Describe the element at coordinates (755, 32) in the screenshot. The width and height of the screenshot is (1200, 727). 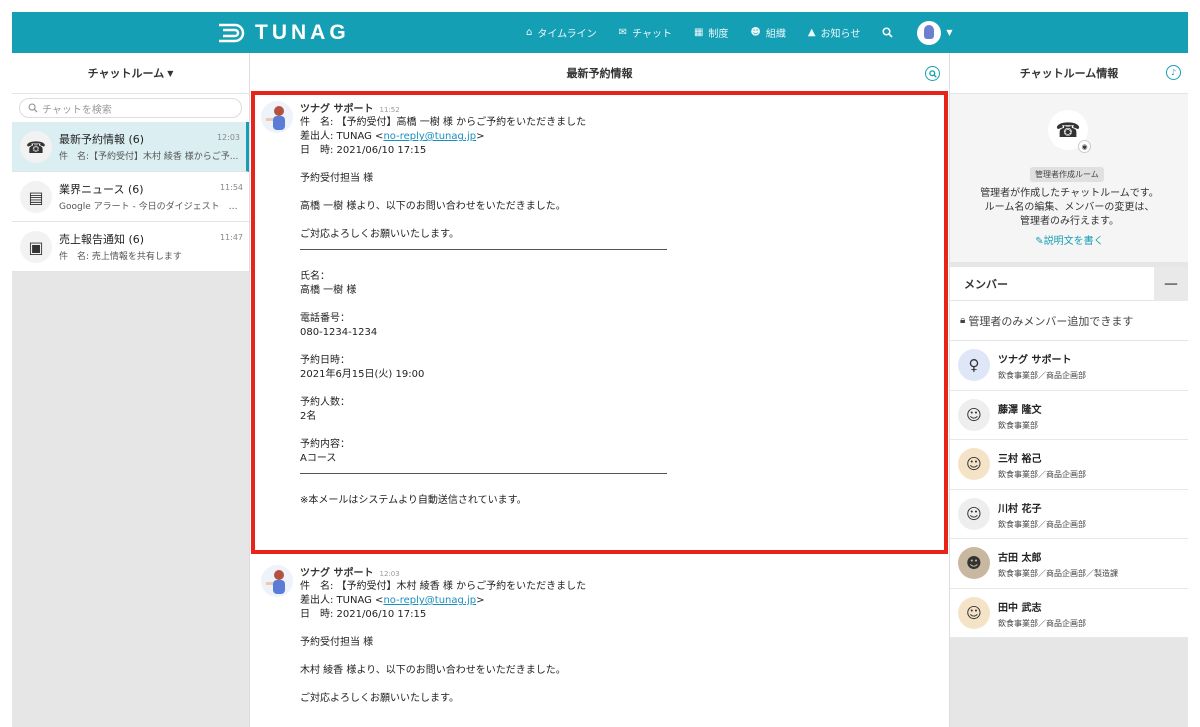
I see `organization-icon: ☻` at that location.